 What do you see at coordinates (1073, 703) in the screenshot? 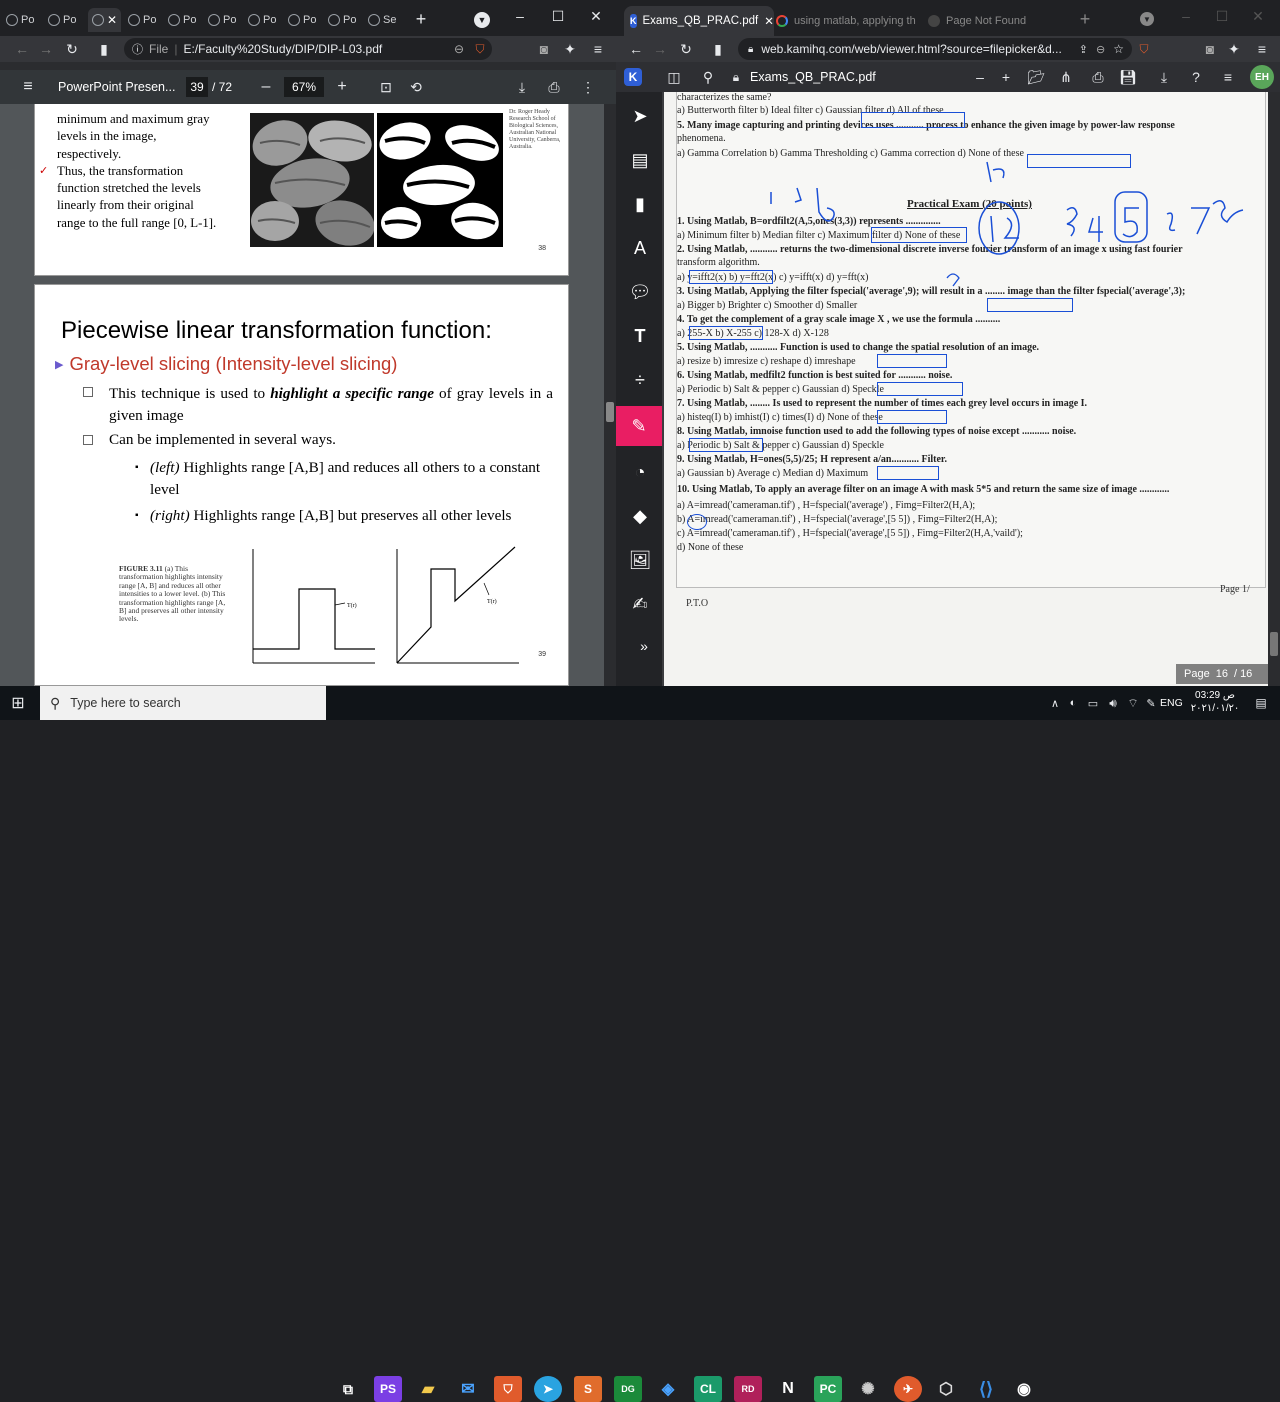
I see `tray-app-icon: ◐` at bounding box center [1073, 703].